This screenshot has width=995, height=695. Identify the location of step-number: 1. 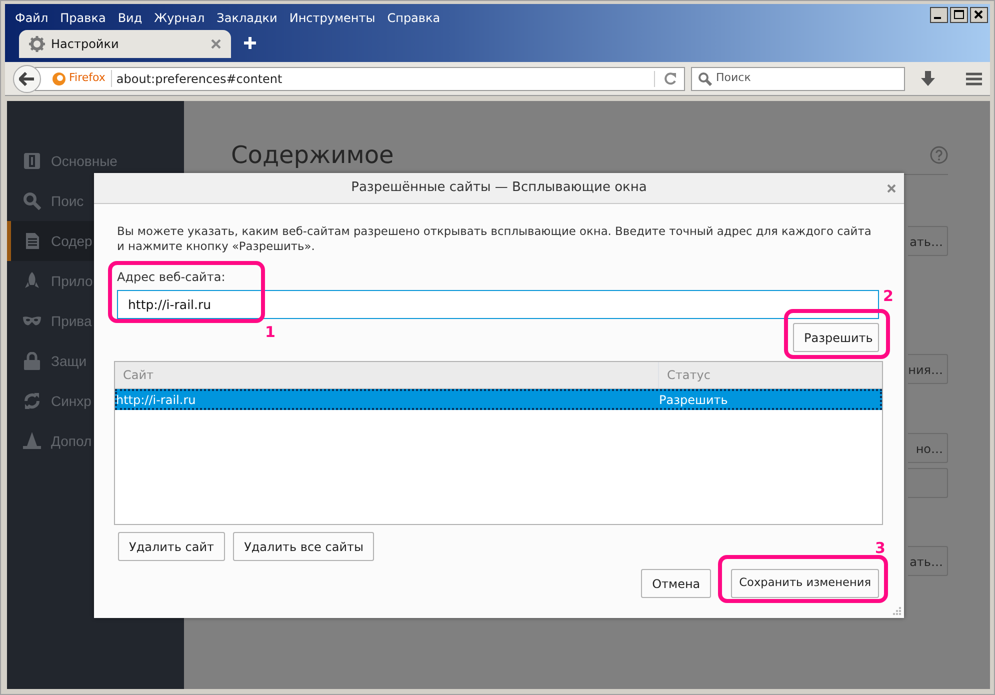
(270, 332).